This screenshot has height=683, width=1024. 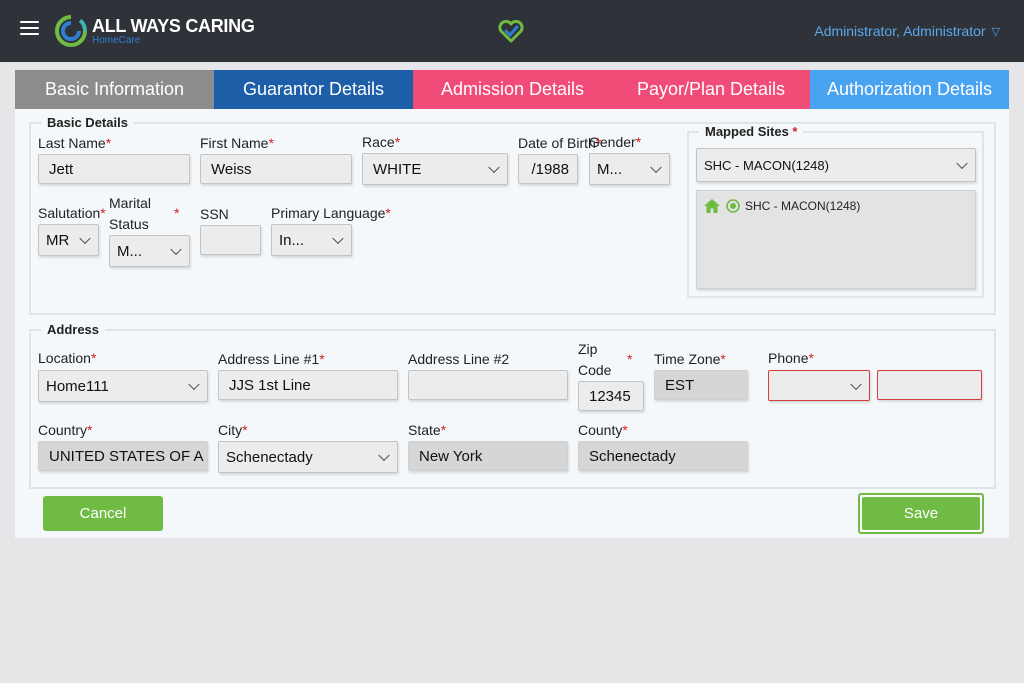 I want to click on location-select: Home111, so click(x=123, y=386).